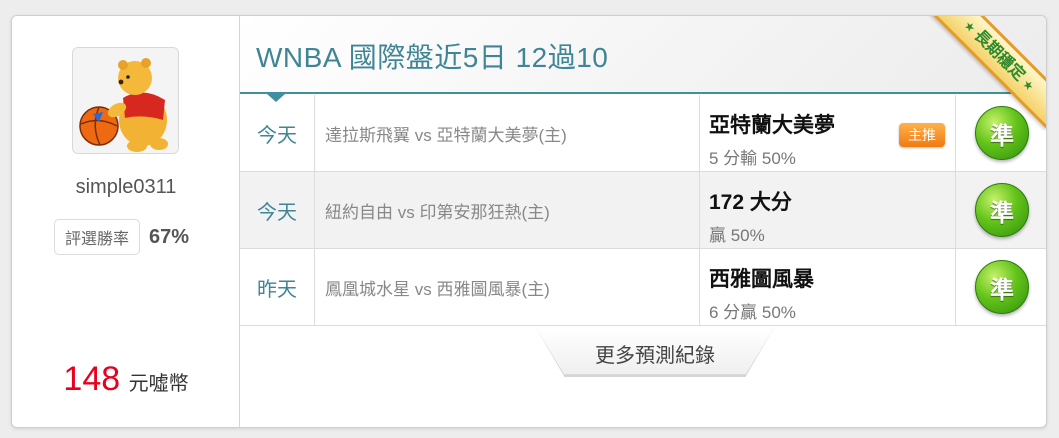 The image size is (1059, 438). I want to click on username: simple0311, so click(126, 187).